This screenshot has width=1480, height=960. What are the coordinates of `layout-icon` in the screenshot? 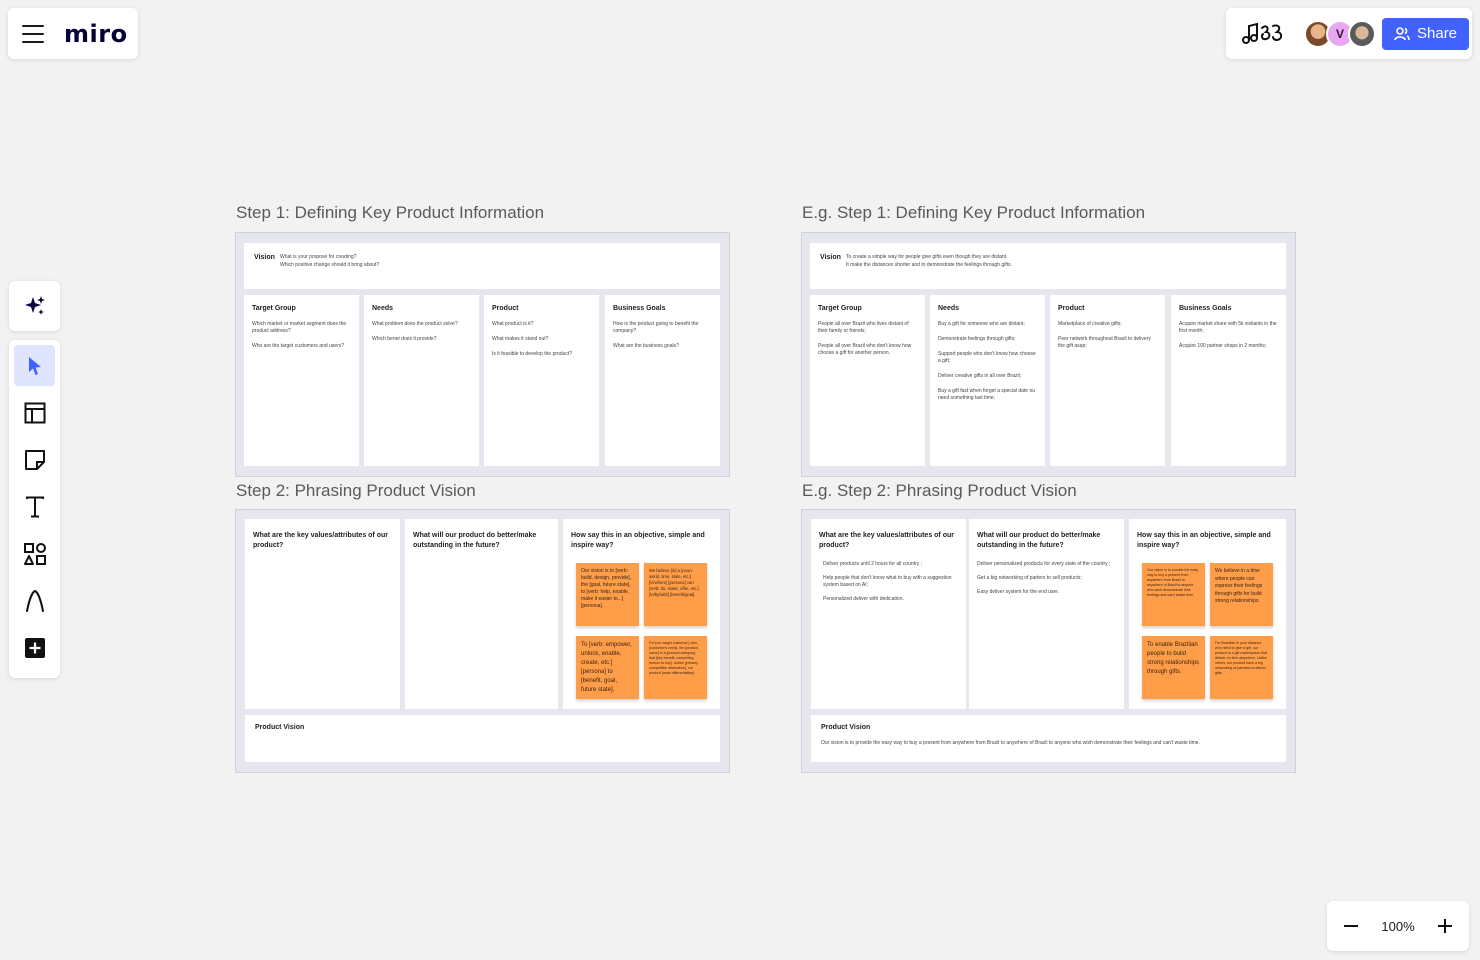 It's located at (34, 412).